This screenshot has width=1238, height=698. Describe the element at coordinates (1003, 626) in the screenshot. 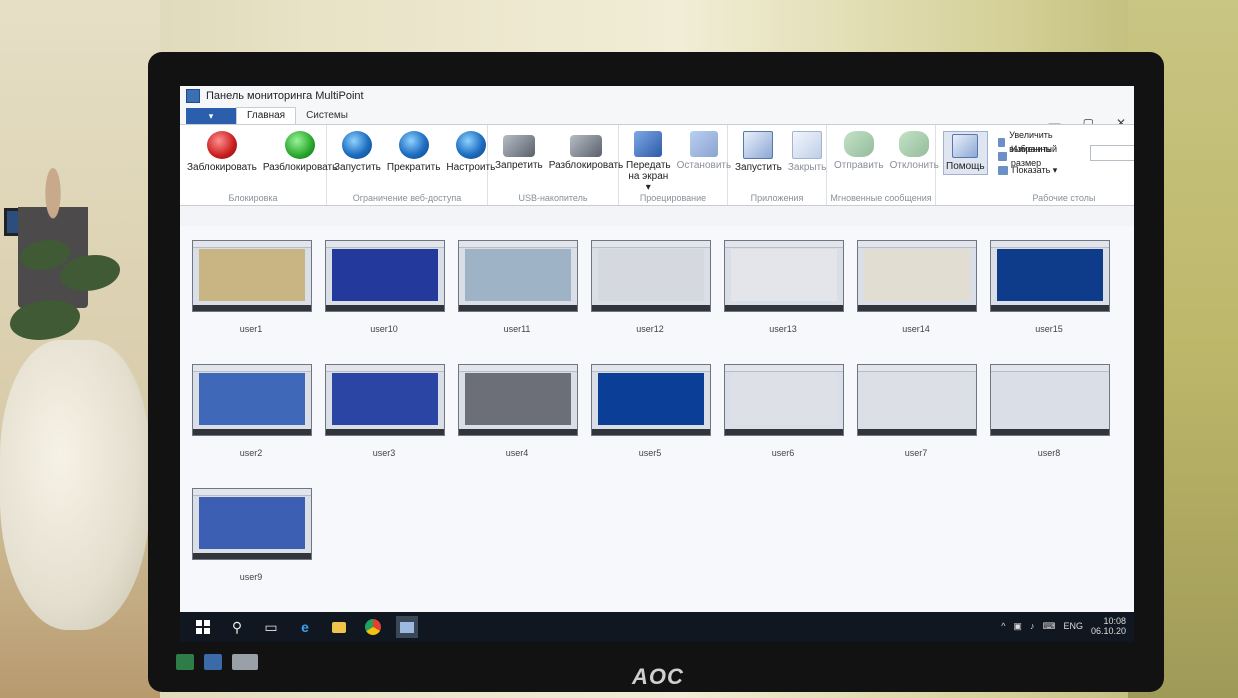

I see `tray-chevron-icon: ^` at that location.